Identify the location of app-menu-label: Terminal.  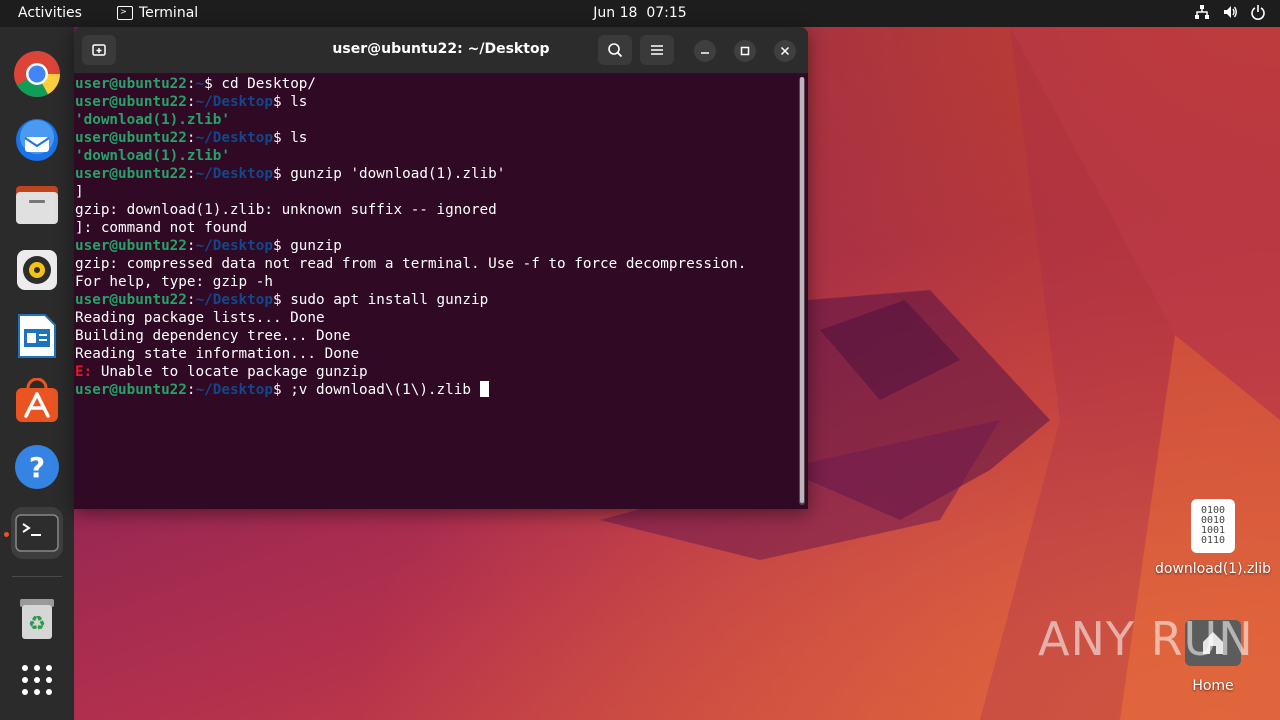
(169, 13).